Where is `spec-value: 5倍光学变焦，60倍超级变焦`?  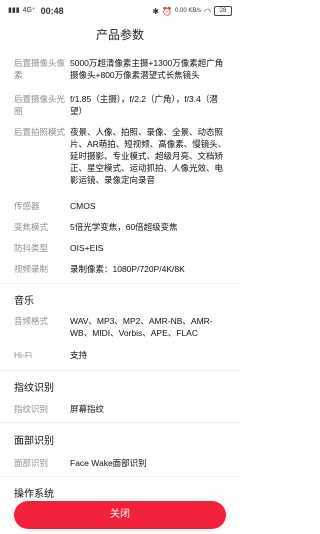 spec-value: 5倍光学变焦，60倍超级变焦 is located at coordinates (124, 227).